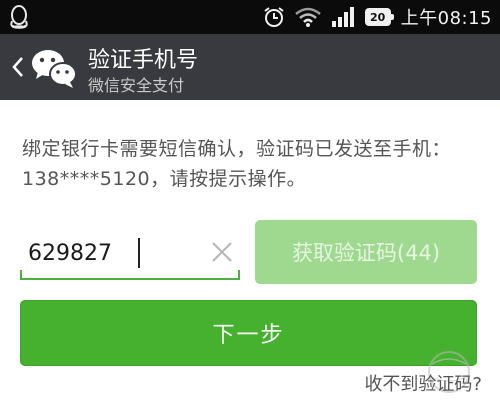 This screenshot has height=409, width=500. What do you see at coordinates (18, 67) in the screenshot?
I see `back-chevron-icon` at bounding box center [18, 67].